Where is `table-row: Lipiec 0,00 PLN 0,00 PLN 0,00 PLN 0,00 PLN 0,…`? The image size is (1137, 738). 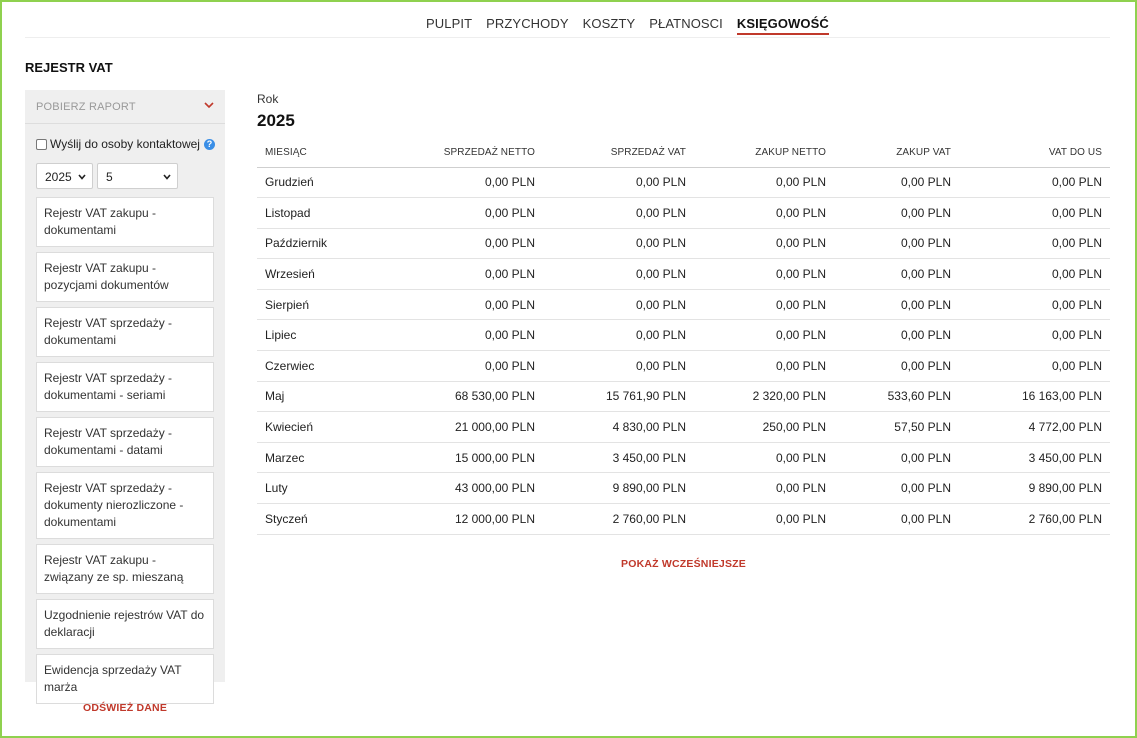
table-row: Lipiec 0,00 PLN 0,00 PLN 0,00 PLN 0,00 PLN 0,… is located at coordinates (683, 335).